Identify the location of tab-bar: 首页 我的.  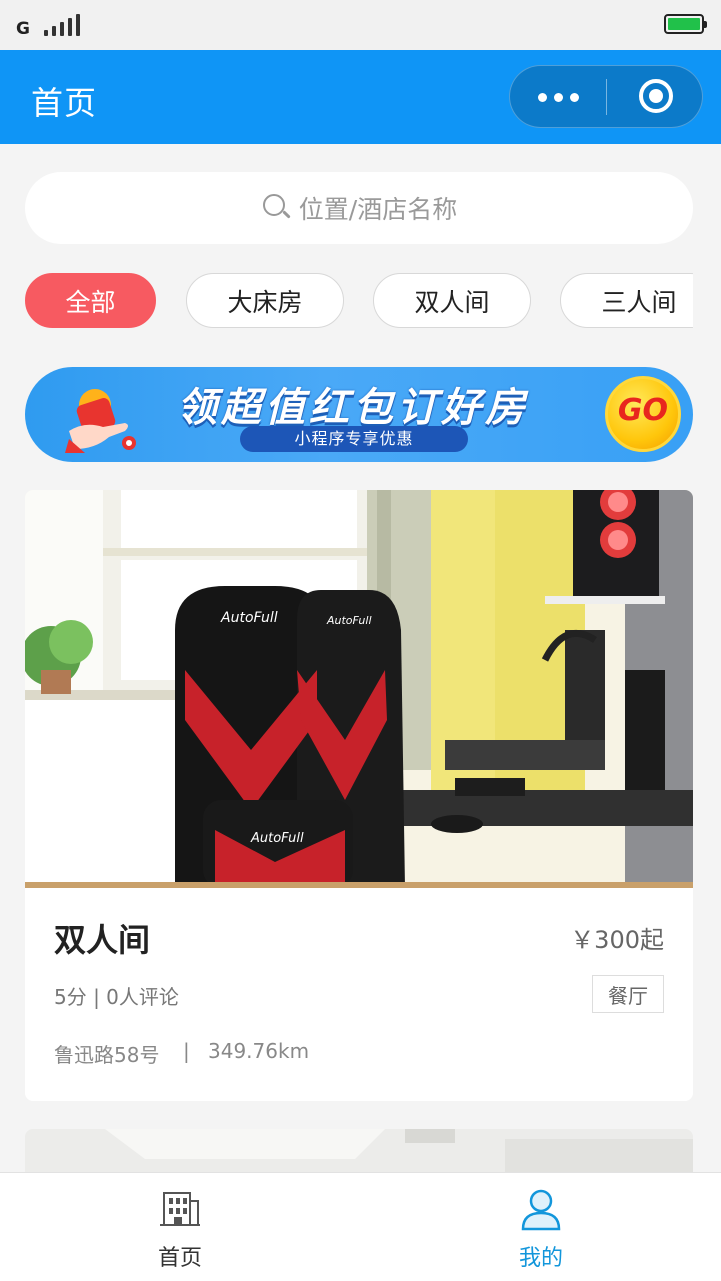
(360, 1226).